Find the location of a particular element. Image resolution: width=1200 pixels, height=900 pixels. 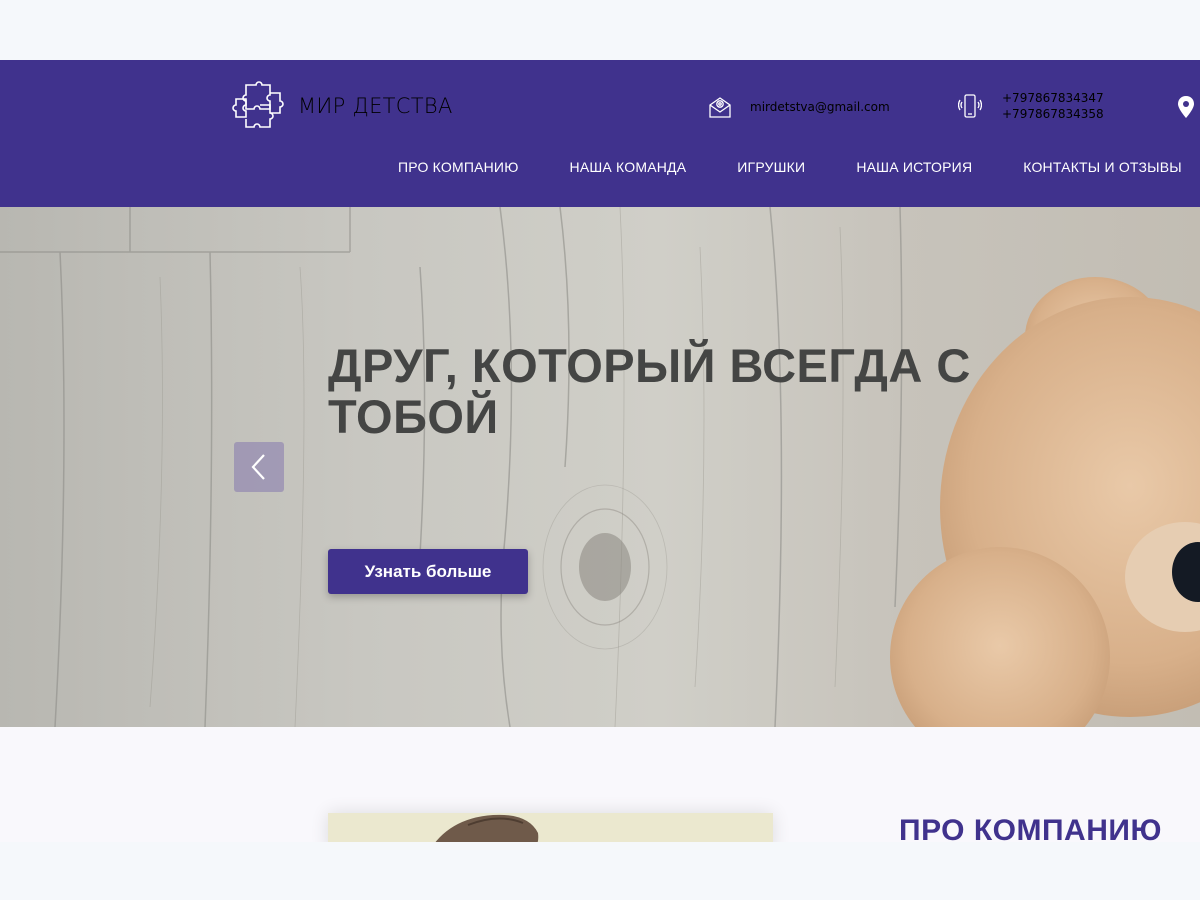

about-section: ПРО КОМПАНИЮ is located at coordinates (600, 790).